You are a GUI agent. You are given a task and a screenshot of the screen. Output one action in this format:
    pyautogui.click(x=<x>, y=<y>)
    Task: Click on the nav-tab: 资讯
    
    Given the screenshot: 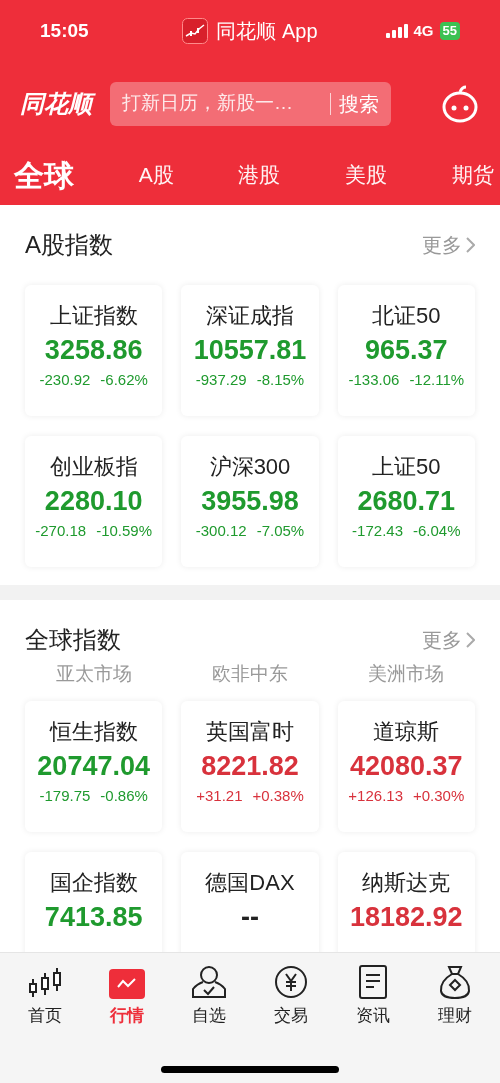 What is the action you would take?
    pyautogui.click(x=373, y=996)
    